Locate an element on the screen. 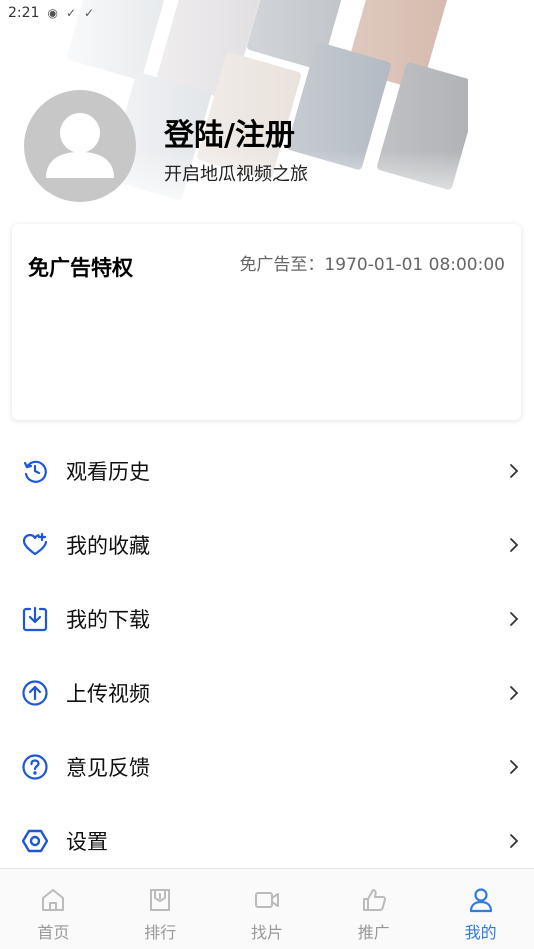  bottom-nav: 首页 排行 找片 推广 我的 is located at coordinates (267, 908).